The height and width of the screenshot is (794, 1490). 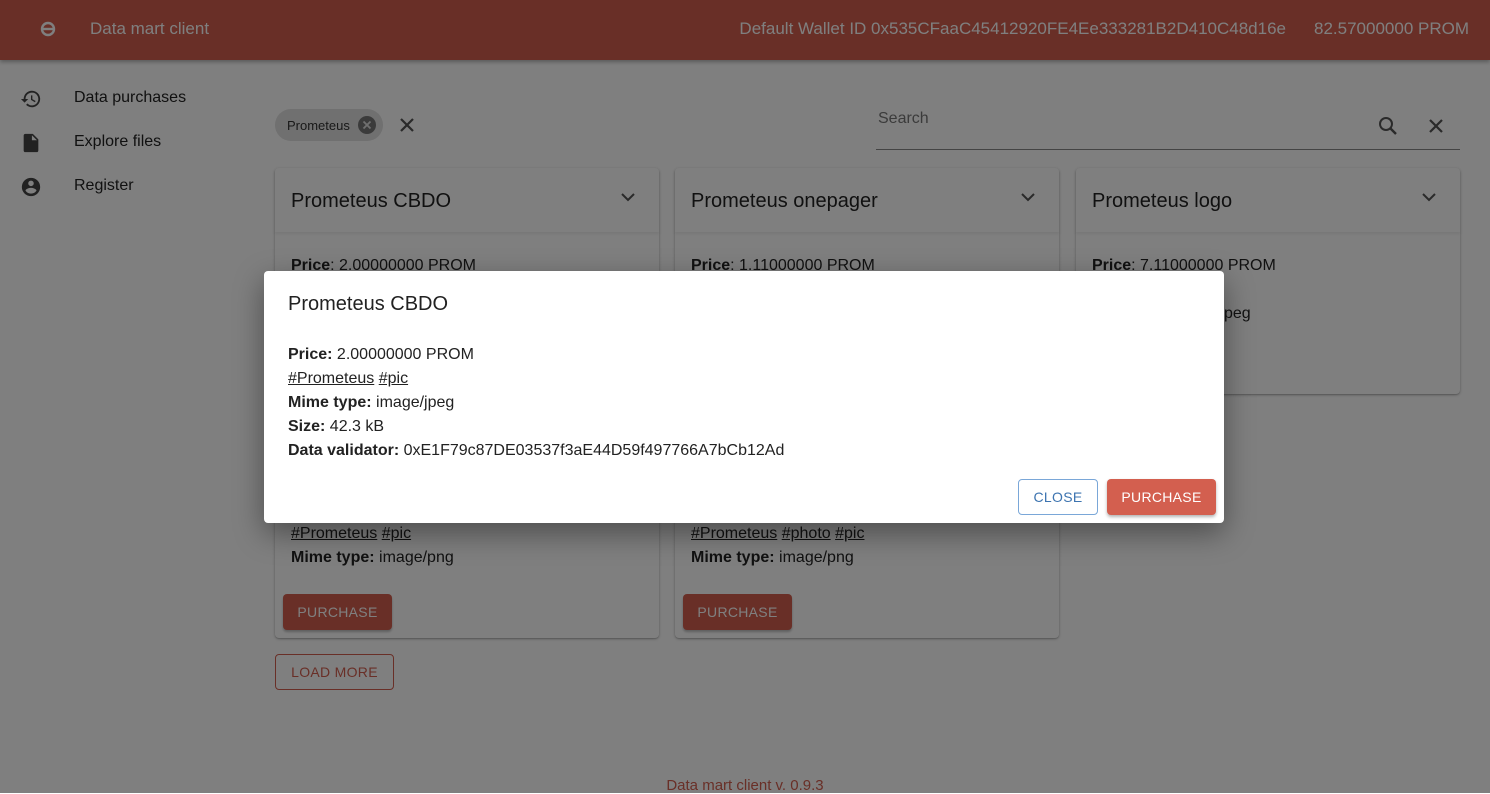 I want to click on price-label: Price:, so click(x=310, y=354).